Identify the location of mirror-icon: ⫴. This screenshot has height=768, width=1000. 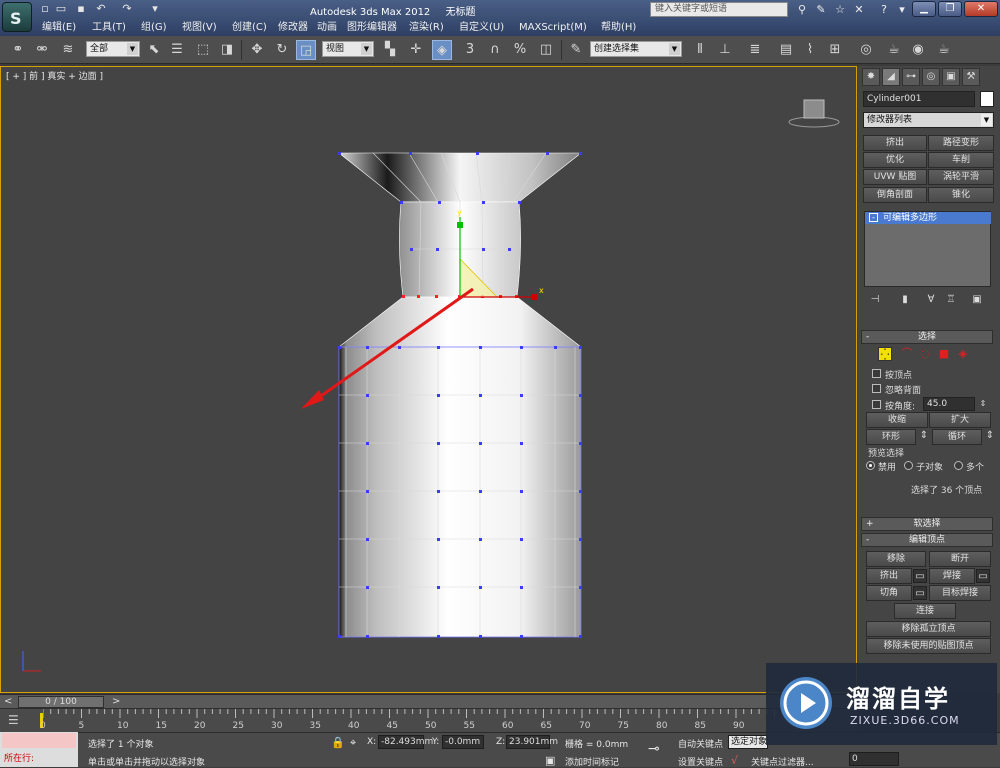
(700, 50).